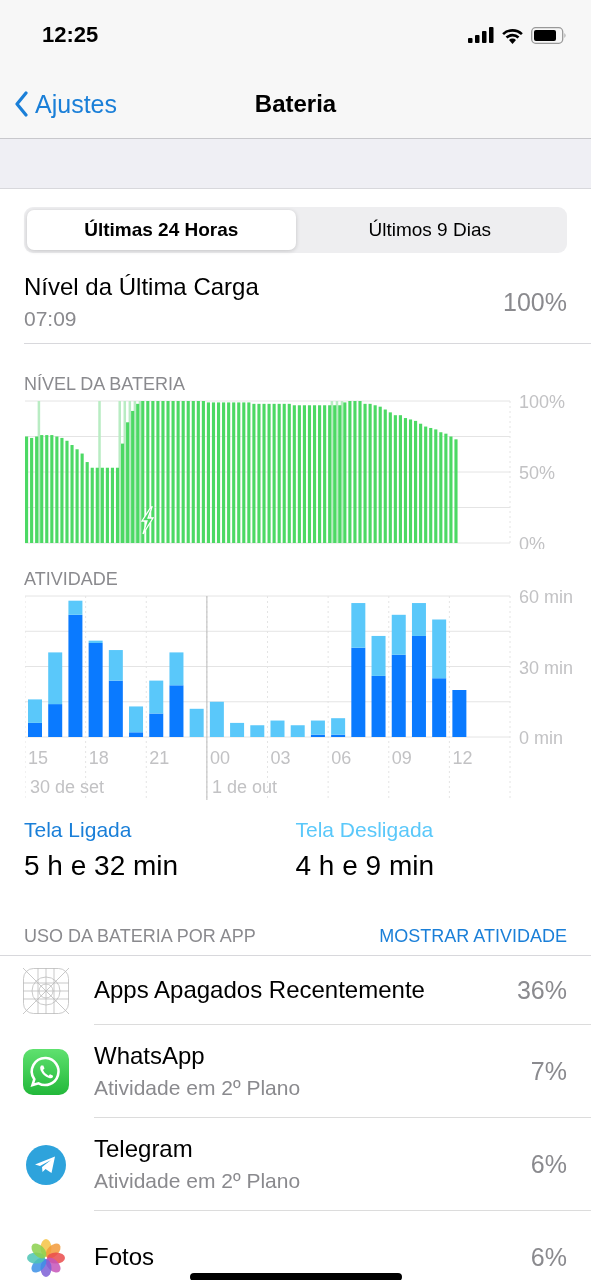 The image size is (591, 1280). What do you see at coordinates (71, 579) in the screenshot?
I see `section-header: ATIVIDADE` at bounding box center [71, 579].